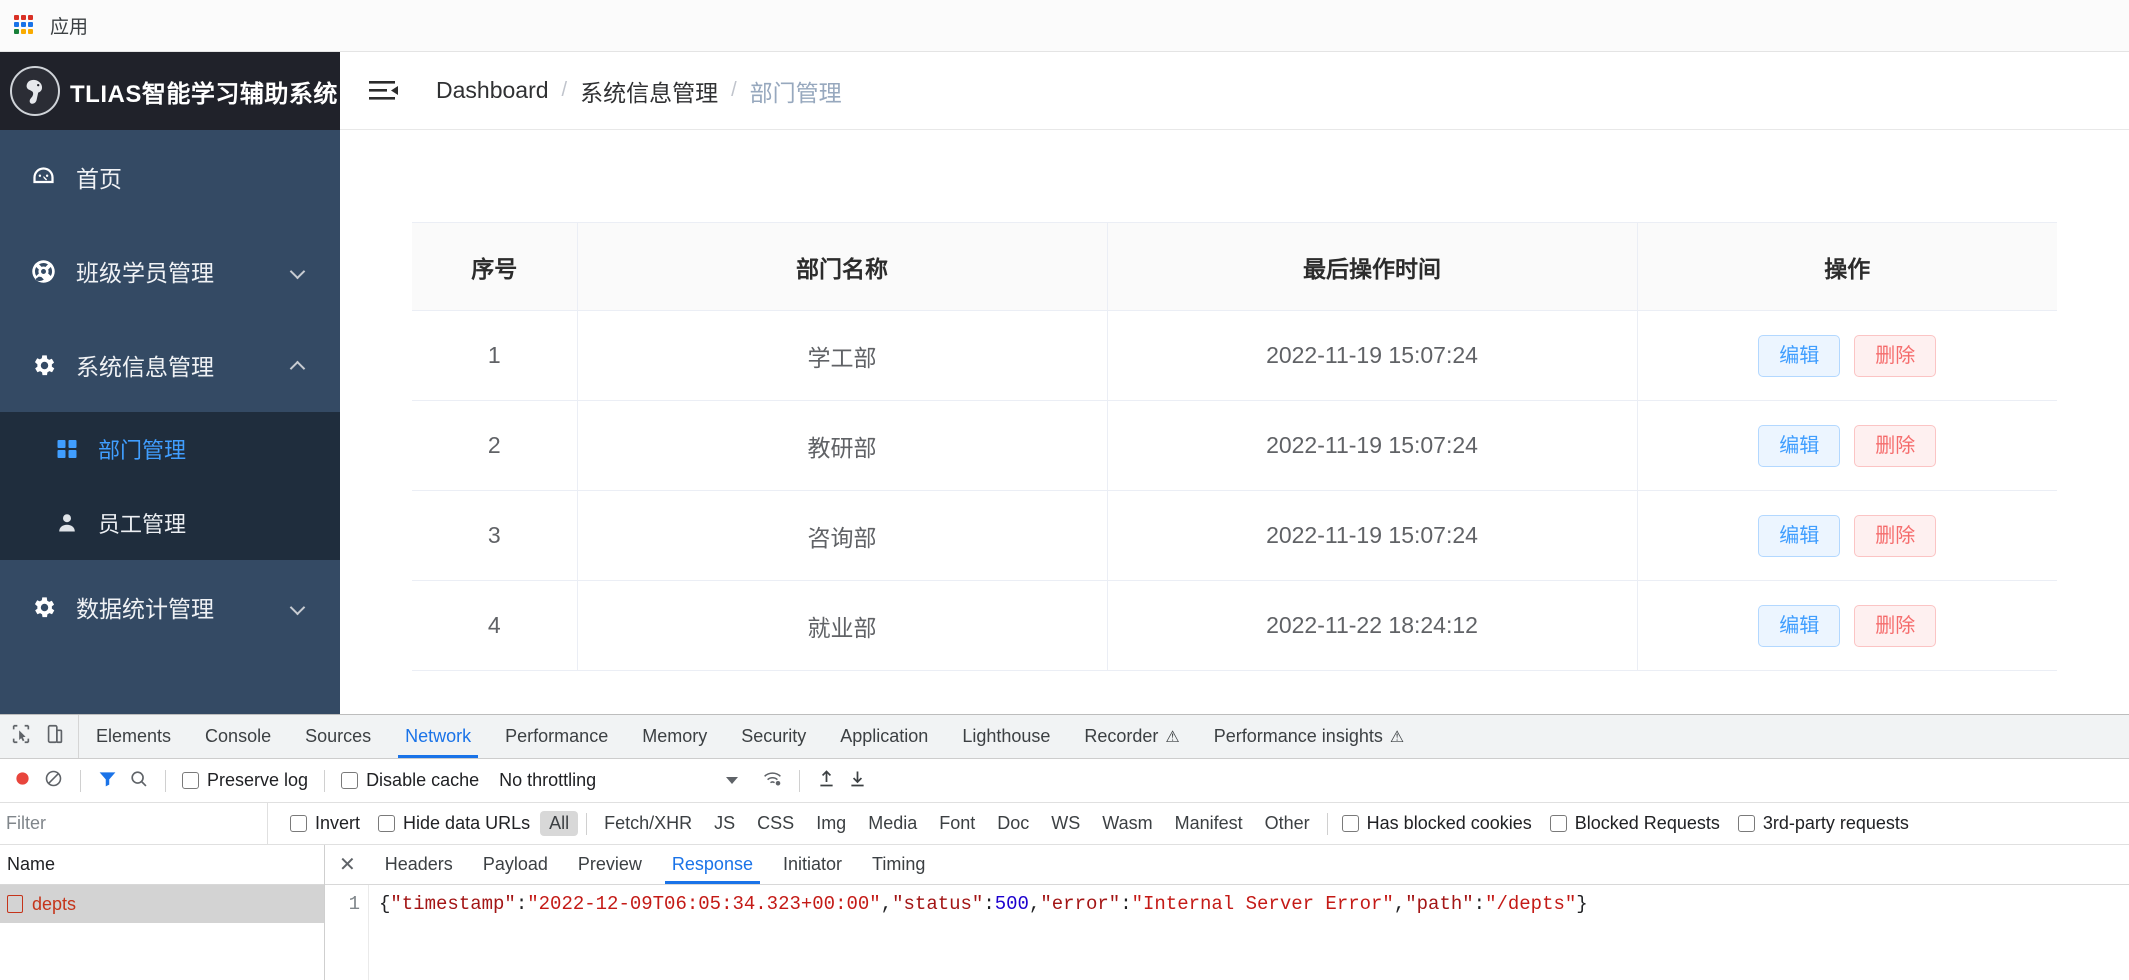 The image size is (2129, 980). I want to click on invert-checkbox: Invert, so click(325, 823).